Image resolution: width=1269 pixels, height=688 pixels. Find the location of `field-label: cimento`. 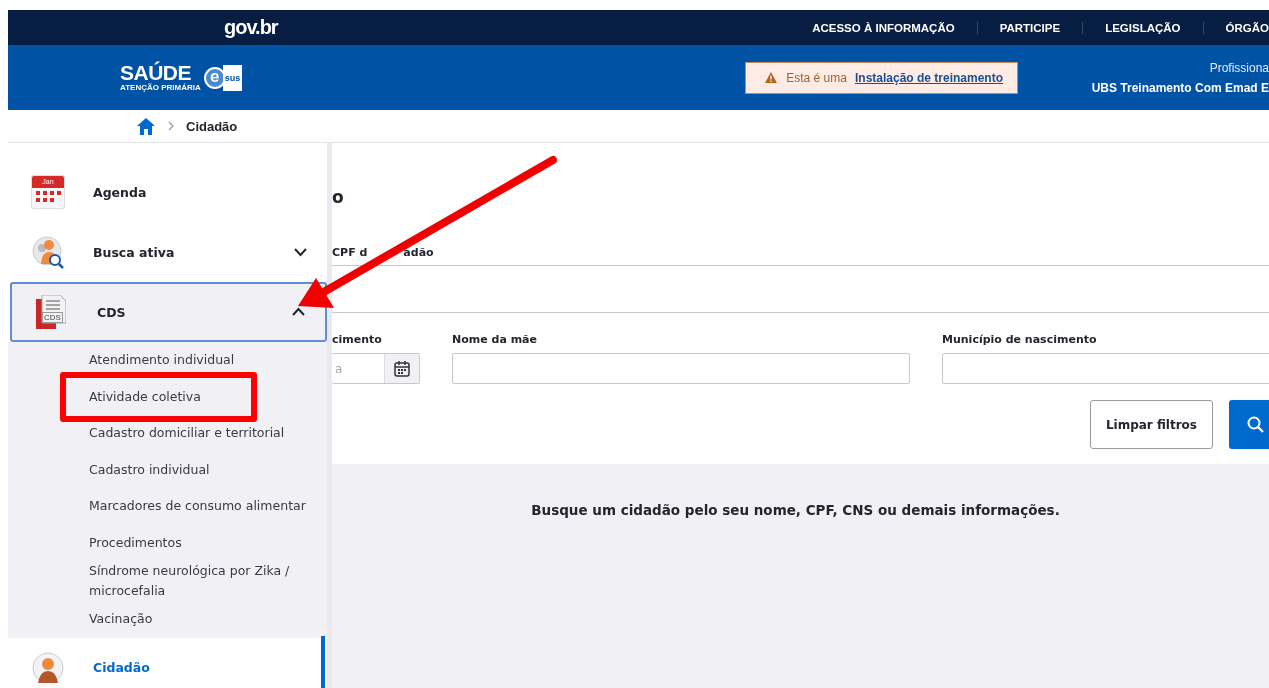

field-label: cimento is located at coordinates (357, 339).